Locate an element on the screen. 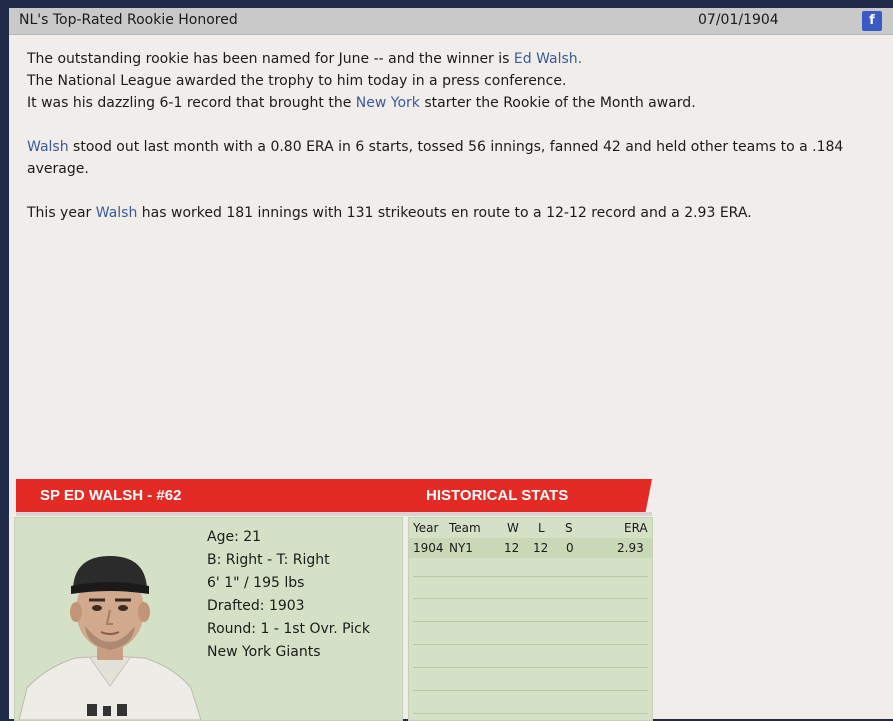  card-divider is located at coordinates (334, 514).